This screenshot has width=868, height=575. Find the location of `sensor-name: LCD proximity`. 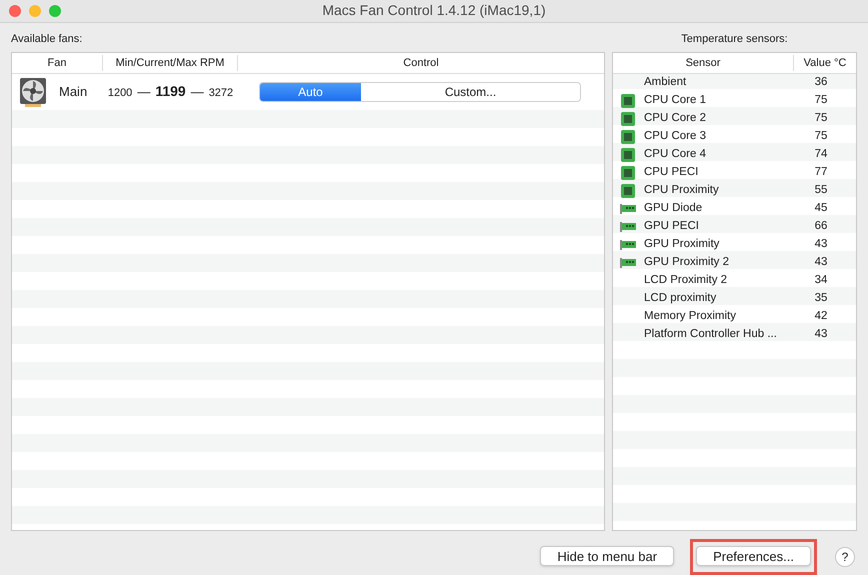

sensor-name: LCD proximity is located at coordinates (680, 298).